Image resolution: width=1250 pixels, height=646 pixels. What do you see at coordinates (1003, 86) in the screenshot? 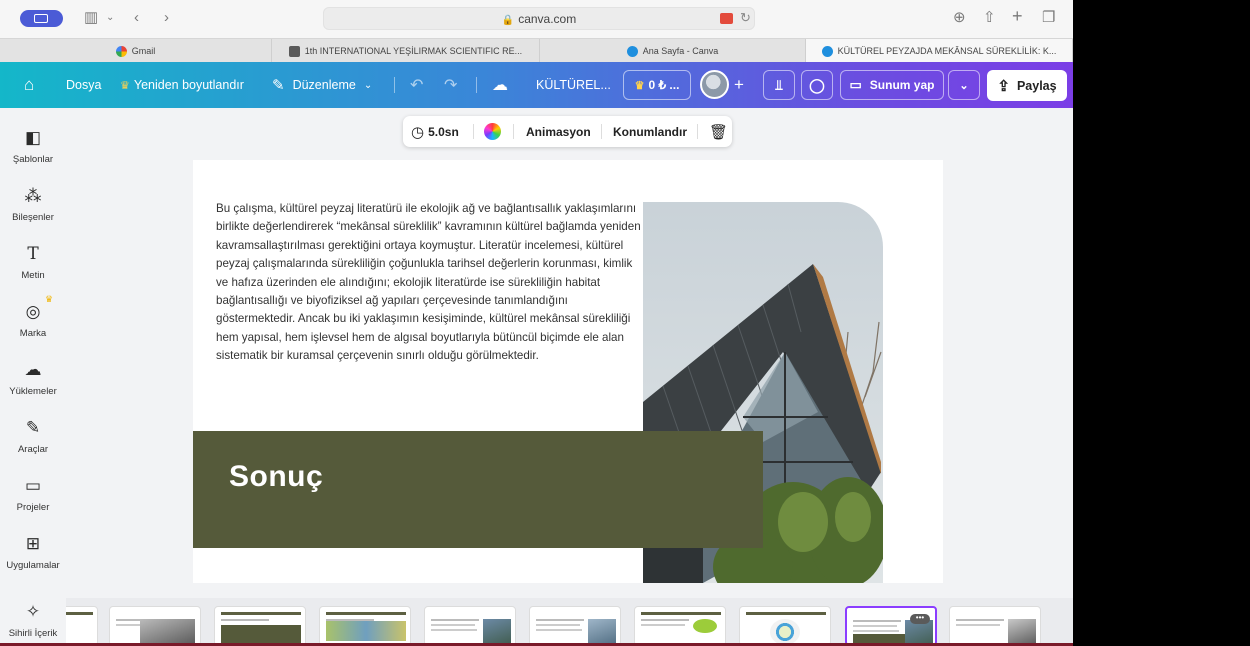
I see `upload-share-icon: ⇪` at bounding box center [1003, 86].